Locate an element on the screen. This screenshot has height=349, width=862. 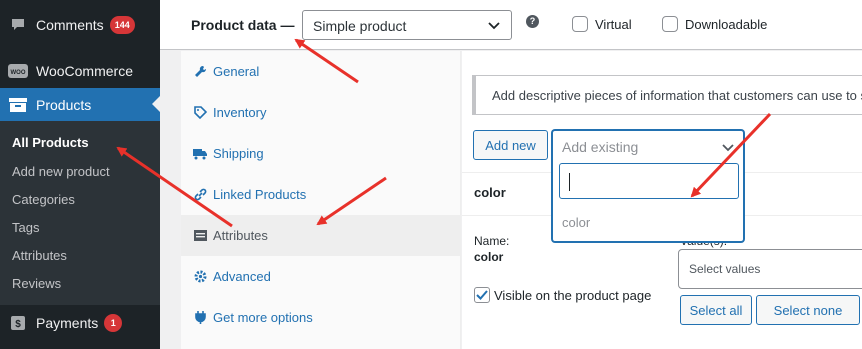
submenu-reviews: Reviews is located at coordinates (36, 283).